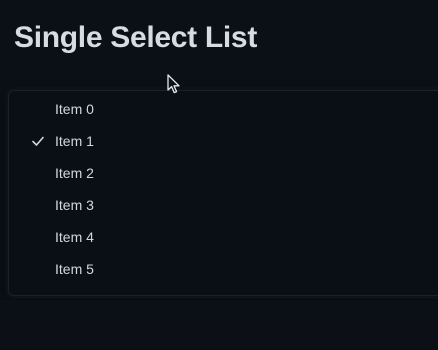 Image resolution: width=438 pixels, height=350 pixels. Describe the element at coordinates (223, 141) in the screenshot. I see `list-item: Item 1` at that location.